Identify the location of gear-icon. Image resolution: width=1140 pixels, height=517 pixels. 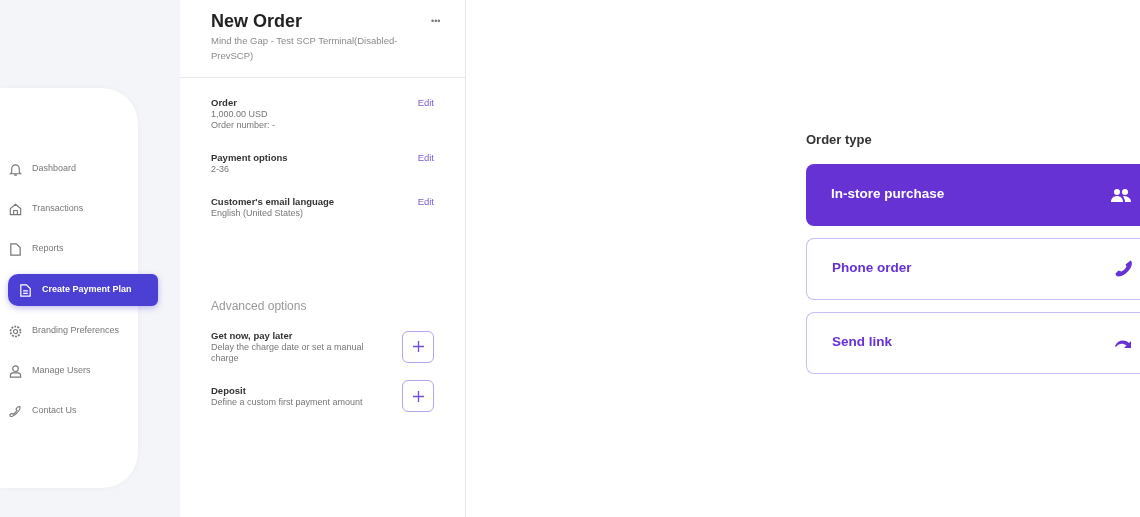
(15, 331).